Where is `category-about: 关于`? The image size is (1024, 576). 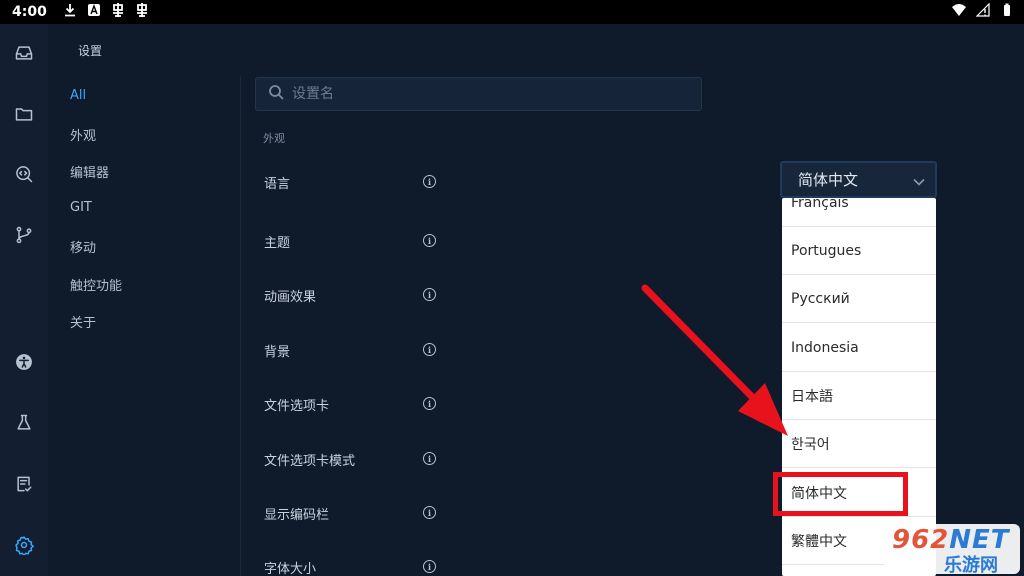
category-about: 关于 is located at coordinates (83, 321).